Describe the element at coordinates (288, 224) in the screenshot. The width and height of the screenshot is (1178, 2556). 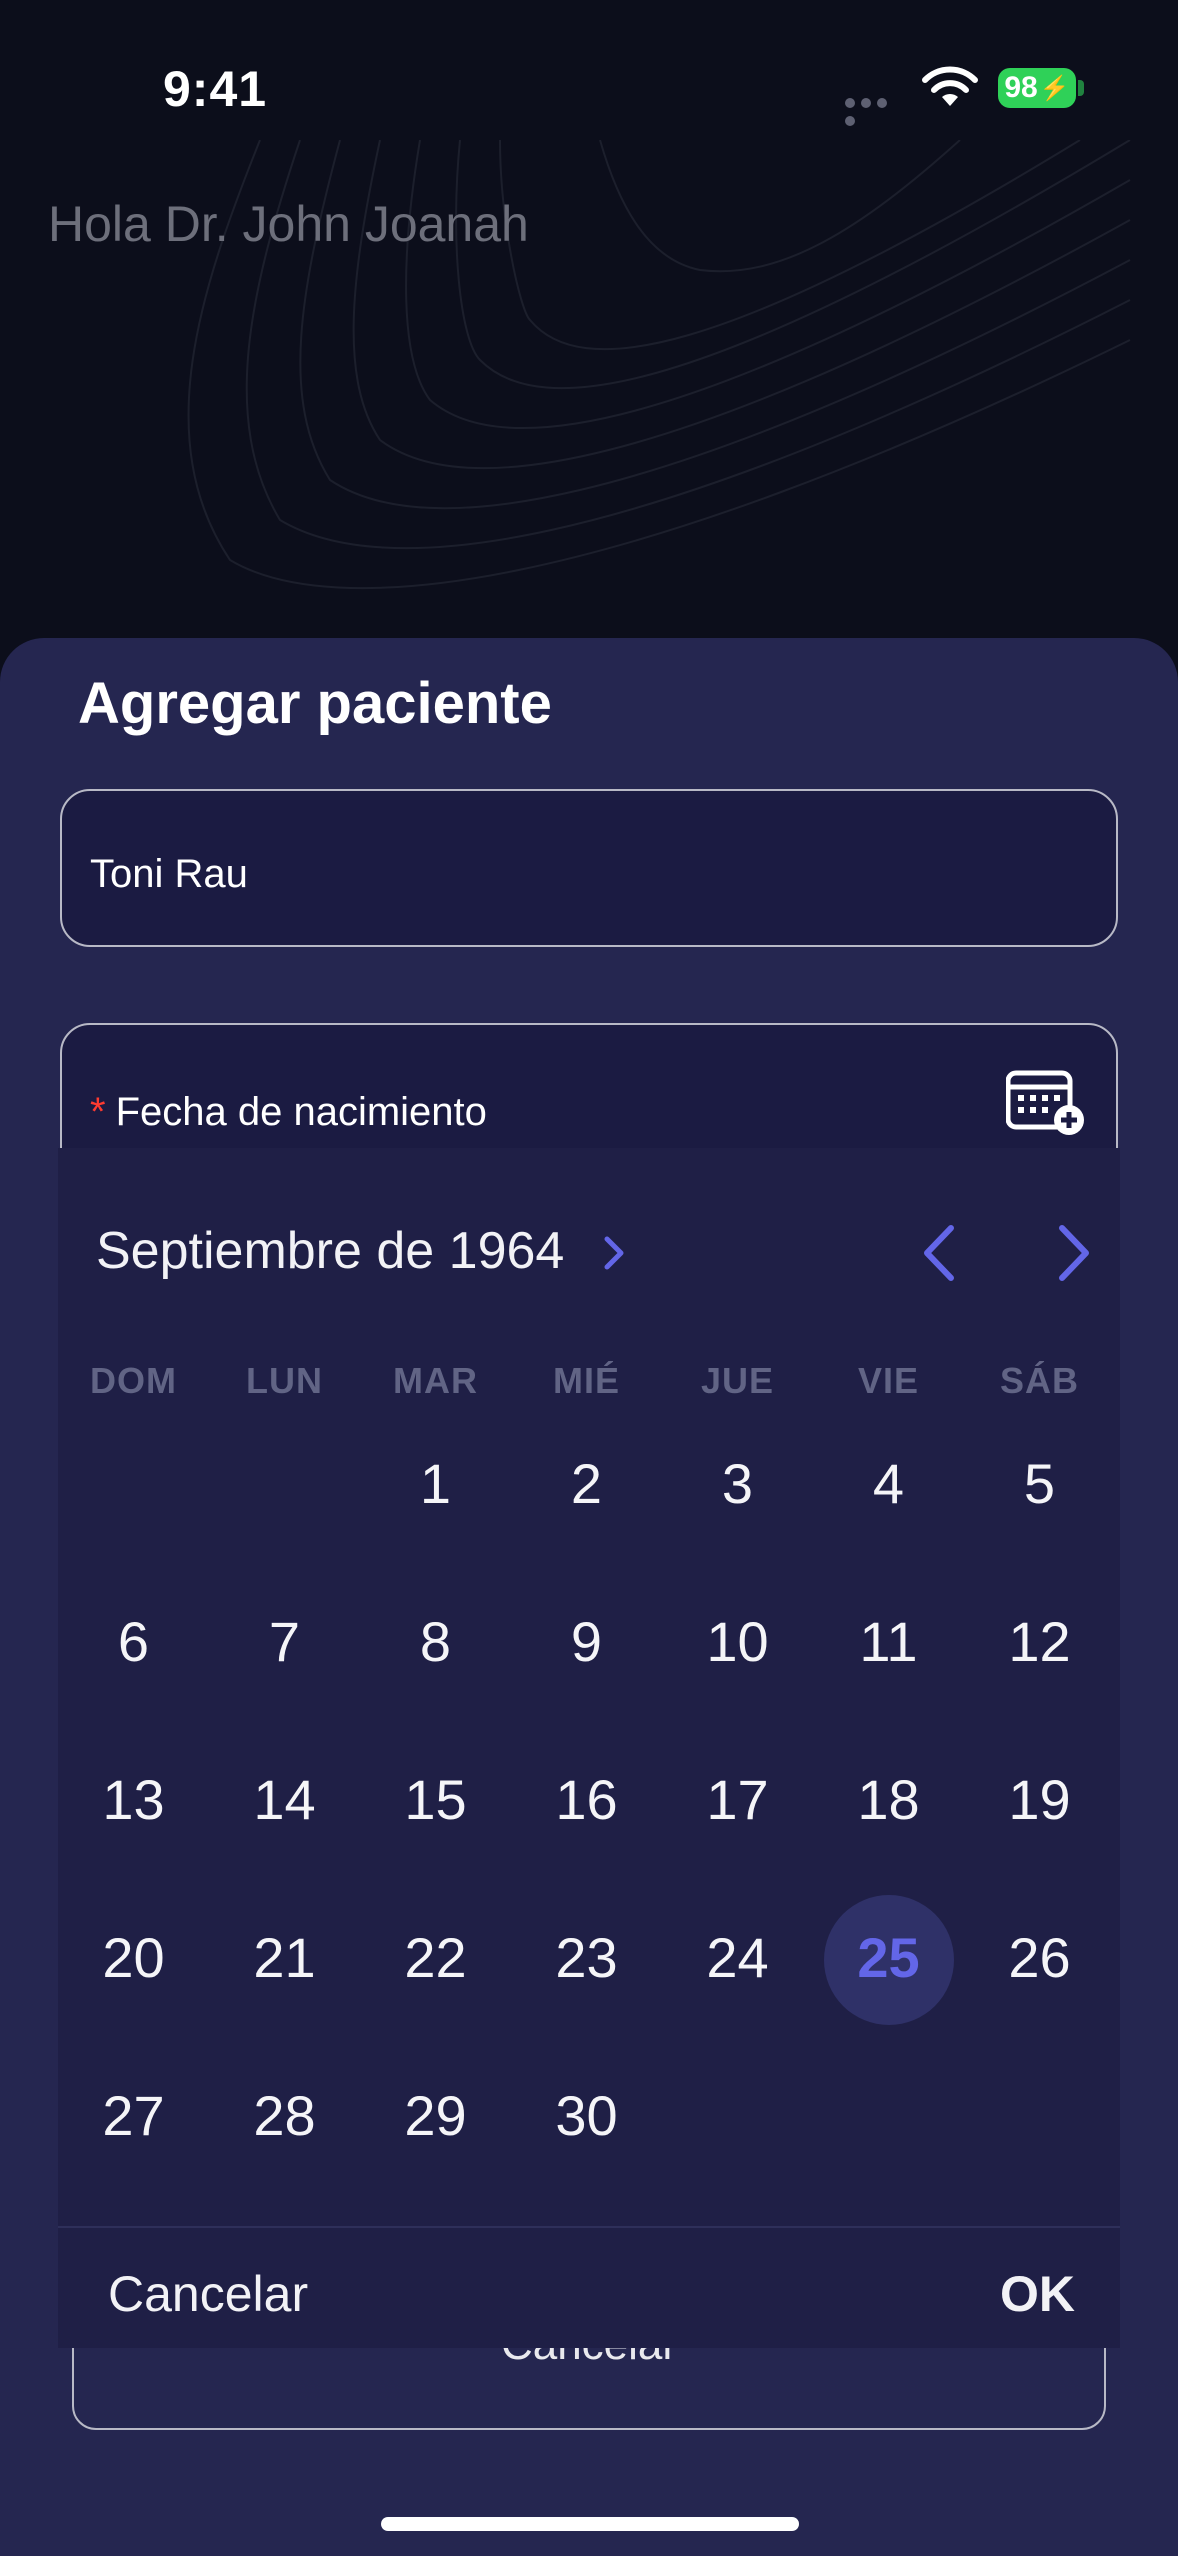
I see `greeting-text: Hola Dr. John Joanah` at that location.